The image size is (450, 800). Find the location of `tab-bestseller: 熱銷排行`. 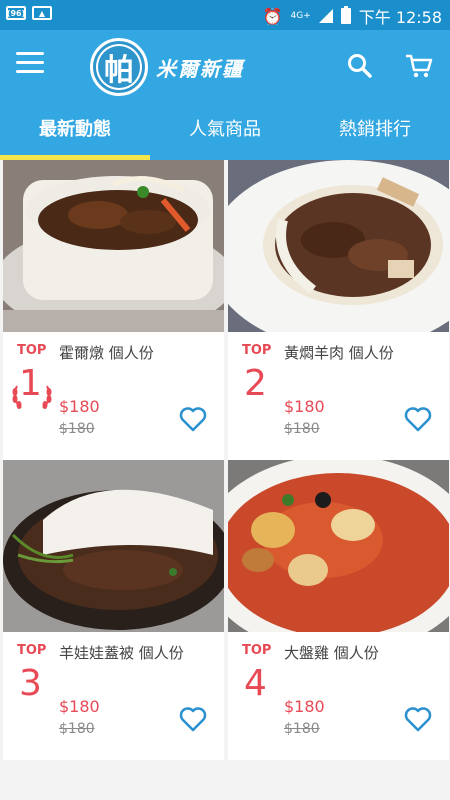

tab-bestseller: 熱銷排行 is located at coordinates (375, 131).